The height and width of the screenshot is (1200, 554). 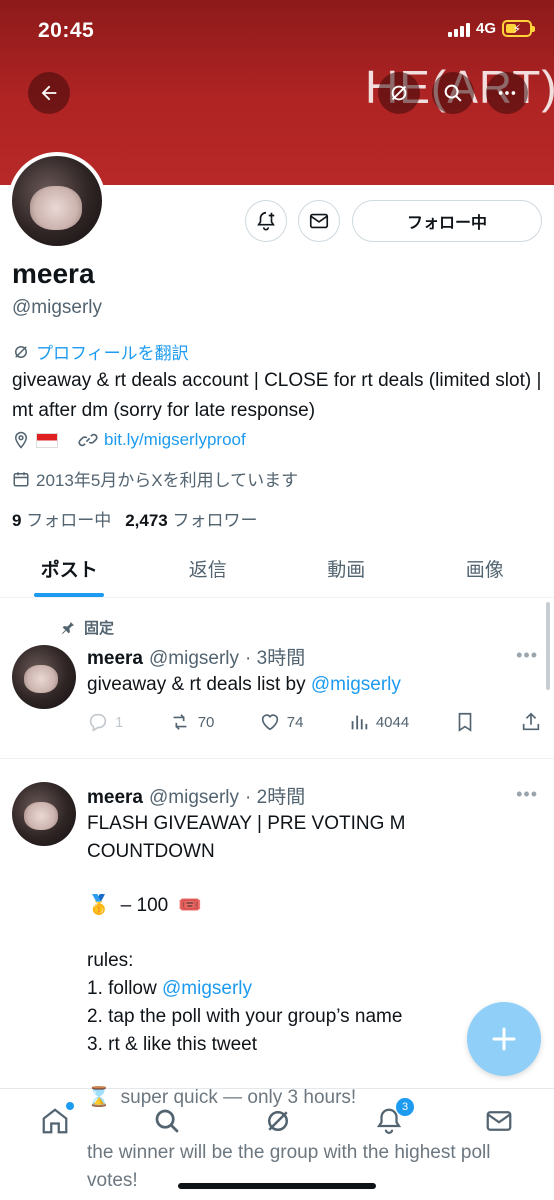 I want to click on pinned-indicator: 固定, so click(x=87, y=627).